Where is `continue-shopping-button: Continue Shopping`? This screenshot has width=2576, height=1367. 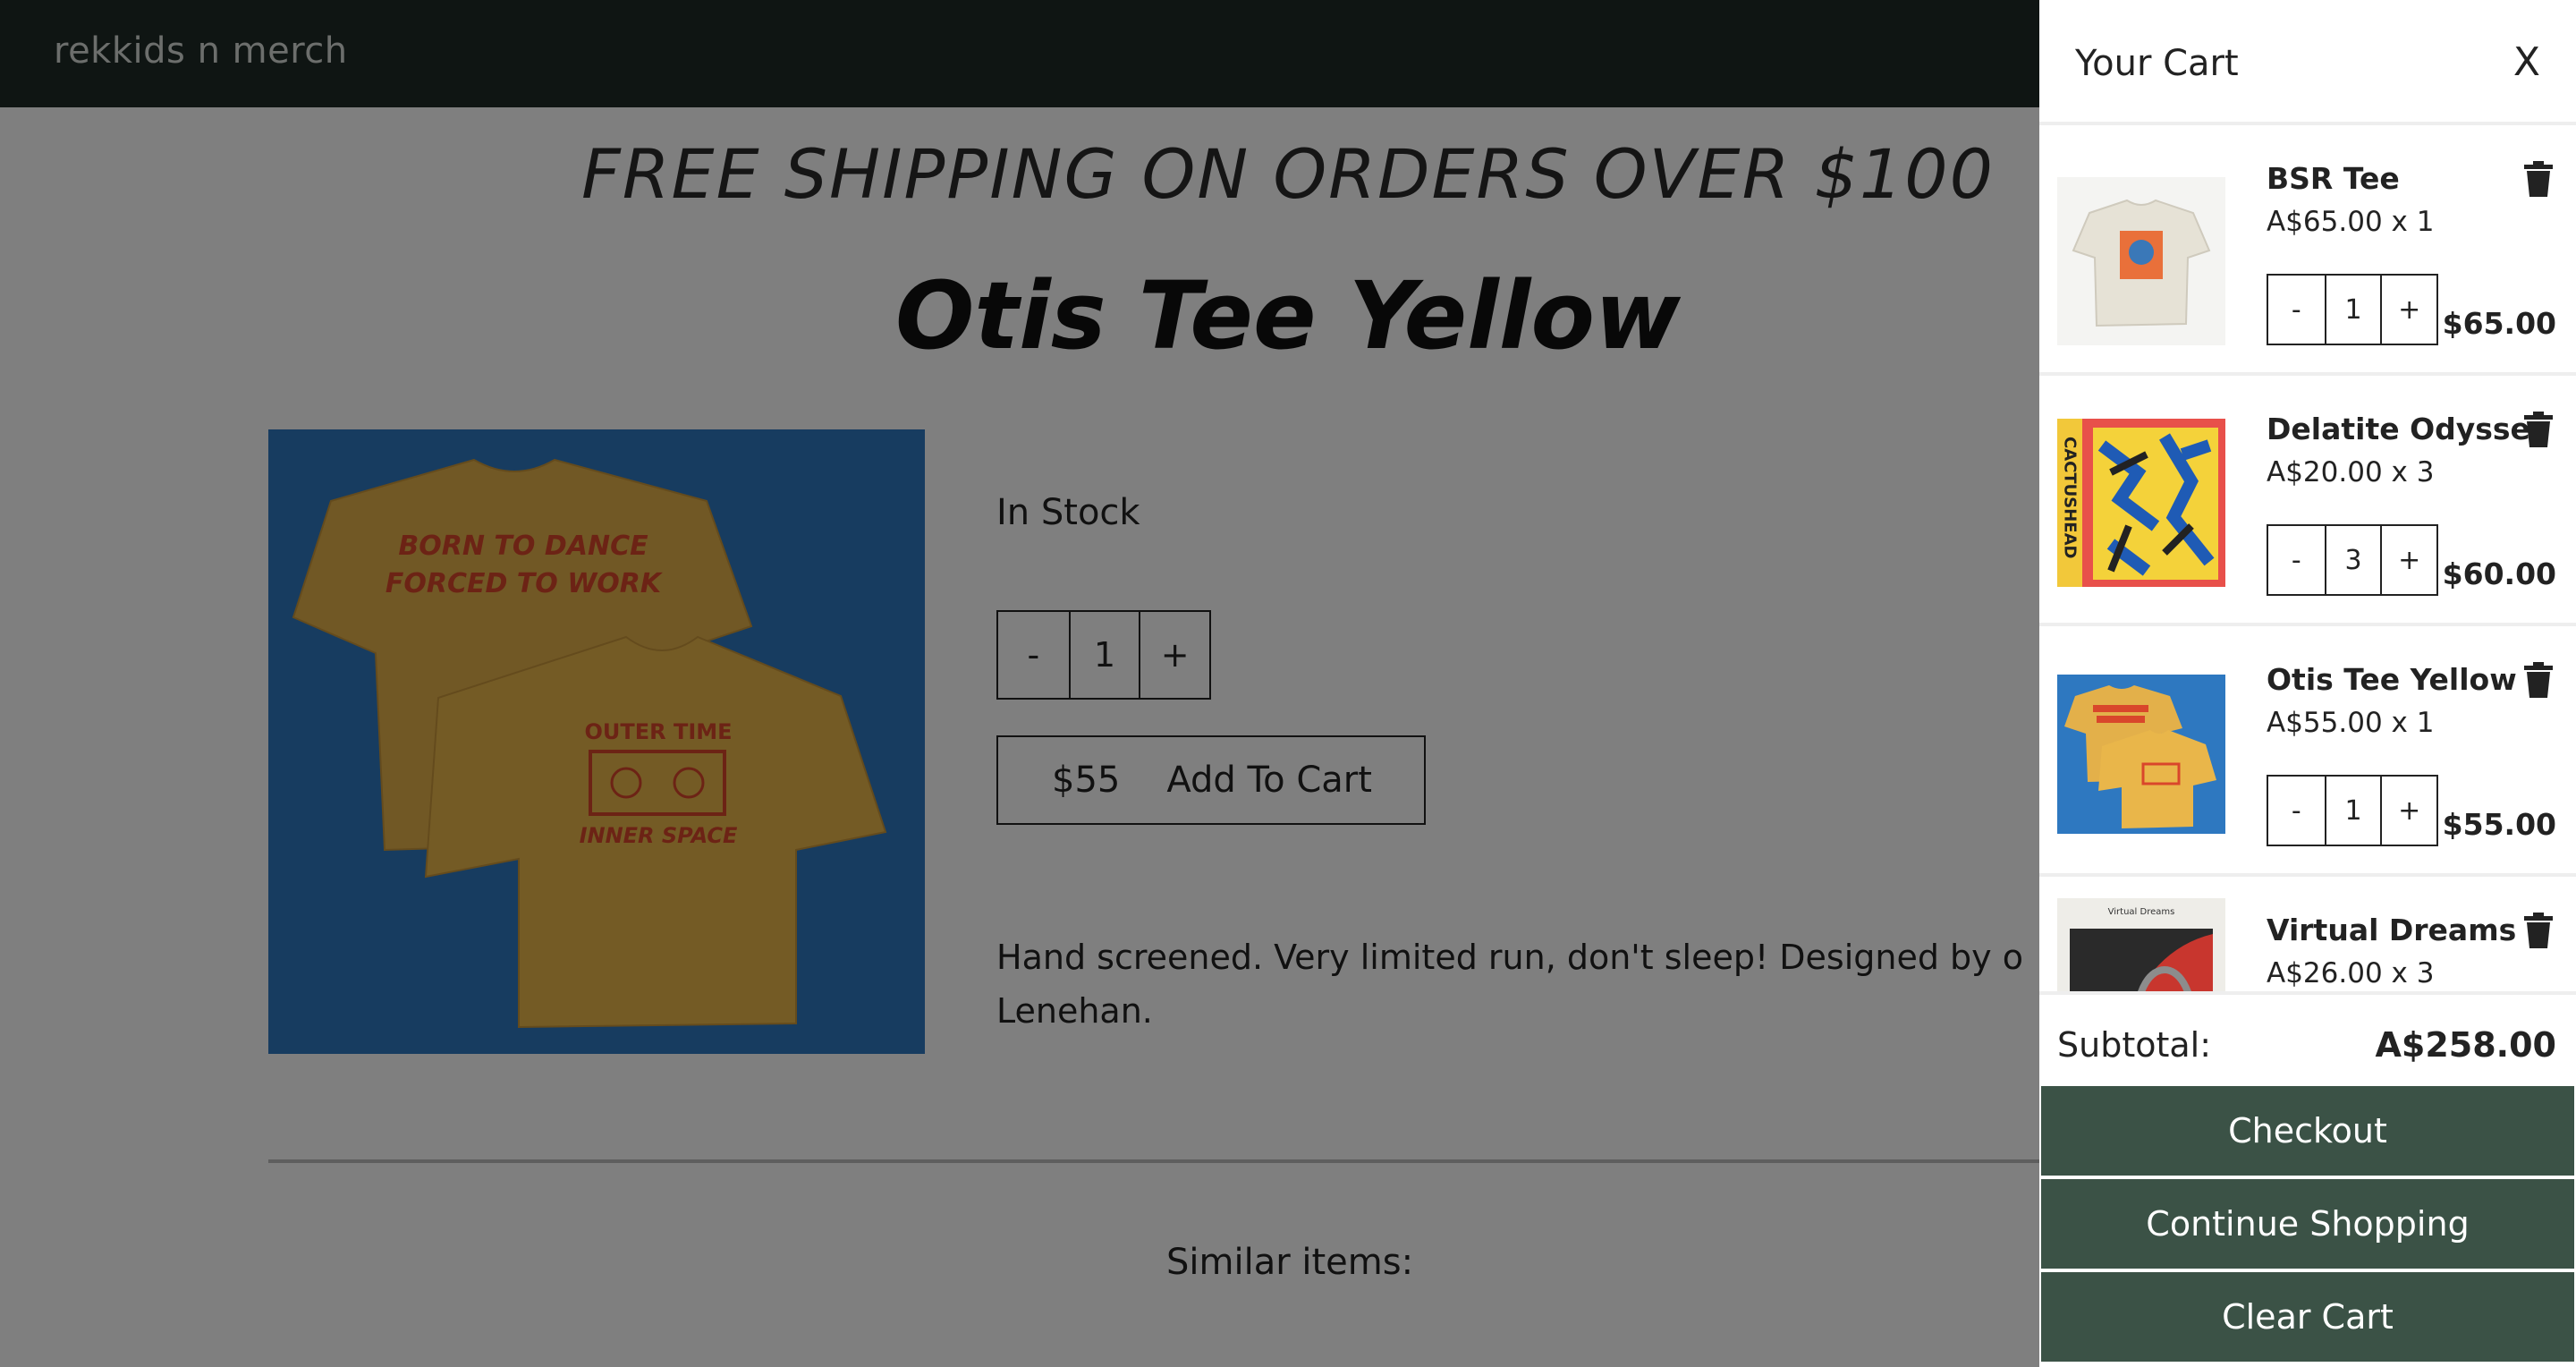 continue-shopping-button: Continue Shopping is located at coordinates (2307, 1224).